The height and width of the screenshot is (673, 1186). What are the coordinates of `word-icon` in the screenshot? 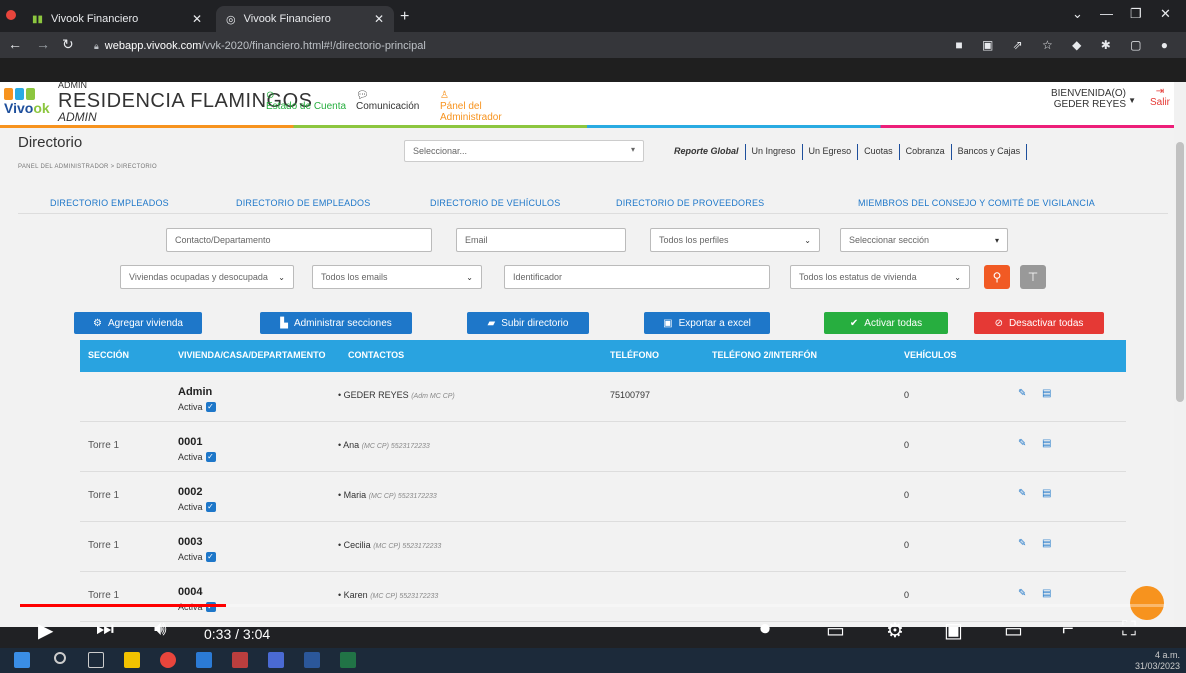 It's located at (312, 660).